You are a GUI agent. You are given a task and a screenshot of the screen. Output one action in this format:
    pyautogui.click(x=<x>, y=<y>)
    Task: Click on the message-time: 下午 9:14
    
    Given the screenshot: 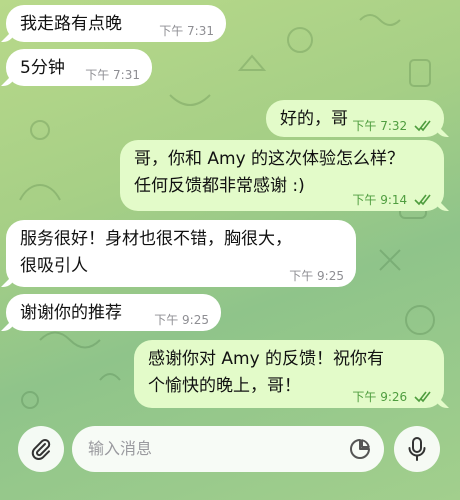 What is the action you would take?
    pyautogui.click(x=380, y=200)
    